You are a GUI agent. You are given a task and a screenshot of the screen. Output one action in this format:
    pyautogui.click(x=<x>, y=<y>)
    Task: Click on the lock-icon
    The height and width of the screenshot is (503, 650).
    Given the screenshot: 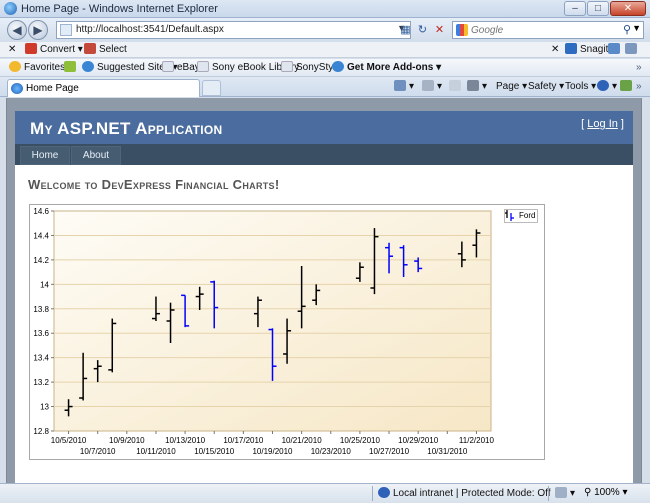 What is the action you would take?
    pyautogui.click(x=561, y=492)
    